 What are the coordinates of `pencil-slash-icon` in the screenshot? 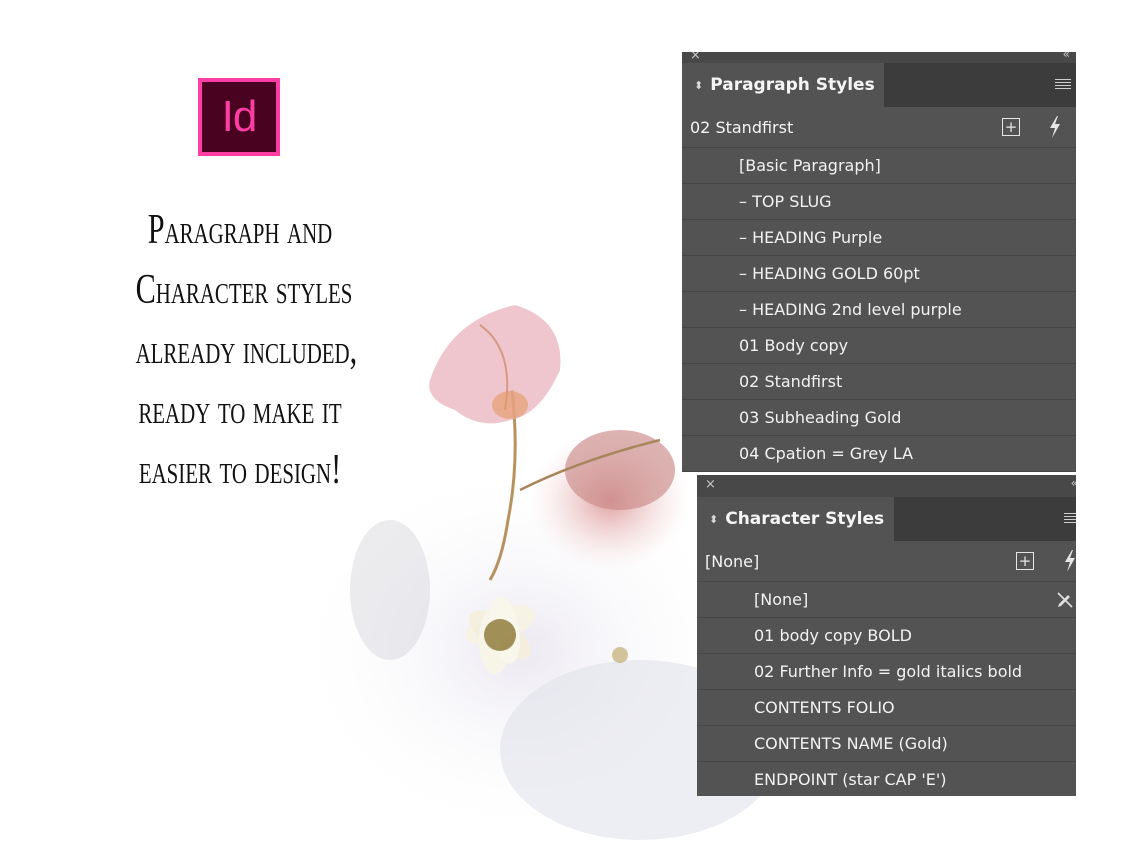 It's located at (1065, 600).